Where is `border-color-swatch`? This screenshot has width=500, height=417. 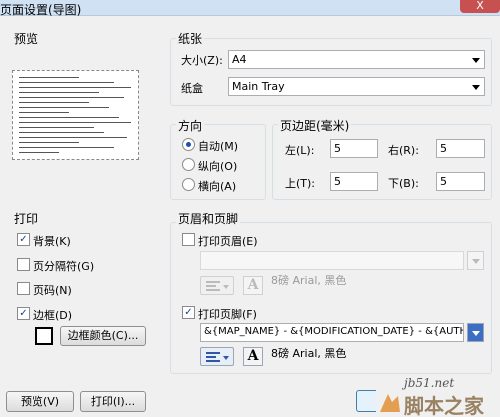
border-color-swatch is located at coordinates (44, 336).